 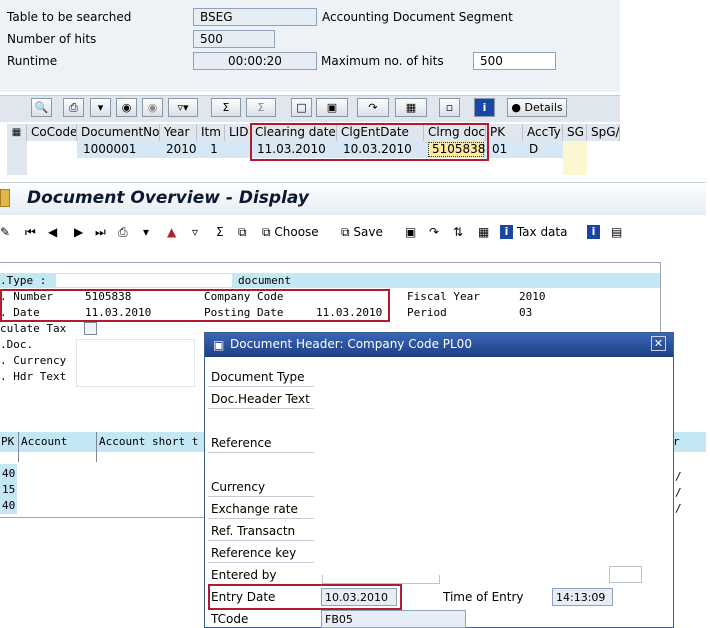 I want to click on currency-label-dialog: Currency, so click(x=238, y=487).